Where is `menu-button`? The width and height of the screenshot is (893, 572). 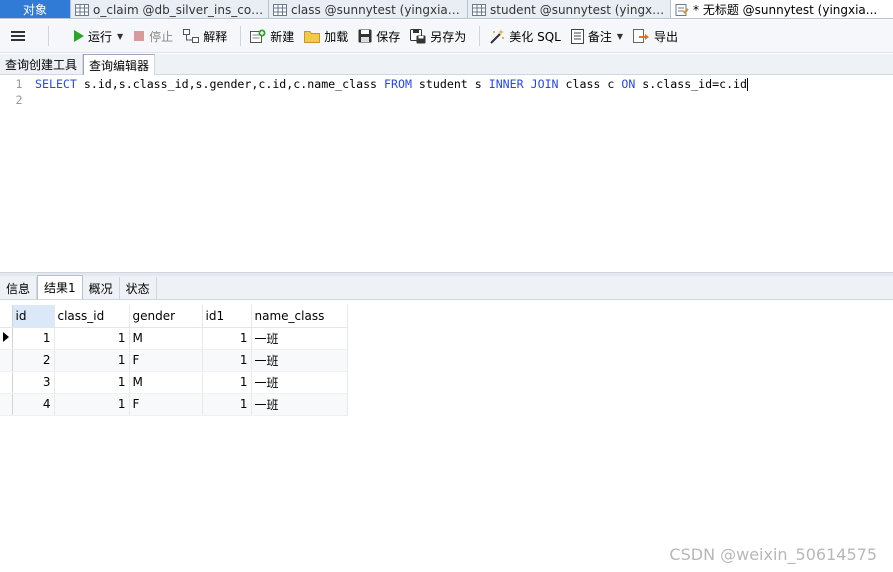 menu-button is located at coordinates (20, 36).